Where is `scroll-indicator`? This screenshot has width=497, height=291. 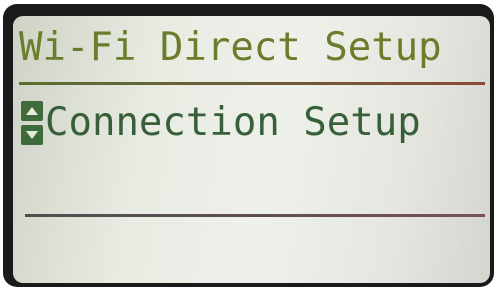
scroll-indicator is located at coordinates (32, 123).